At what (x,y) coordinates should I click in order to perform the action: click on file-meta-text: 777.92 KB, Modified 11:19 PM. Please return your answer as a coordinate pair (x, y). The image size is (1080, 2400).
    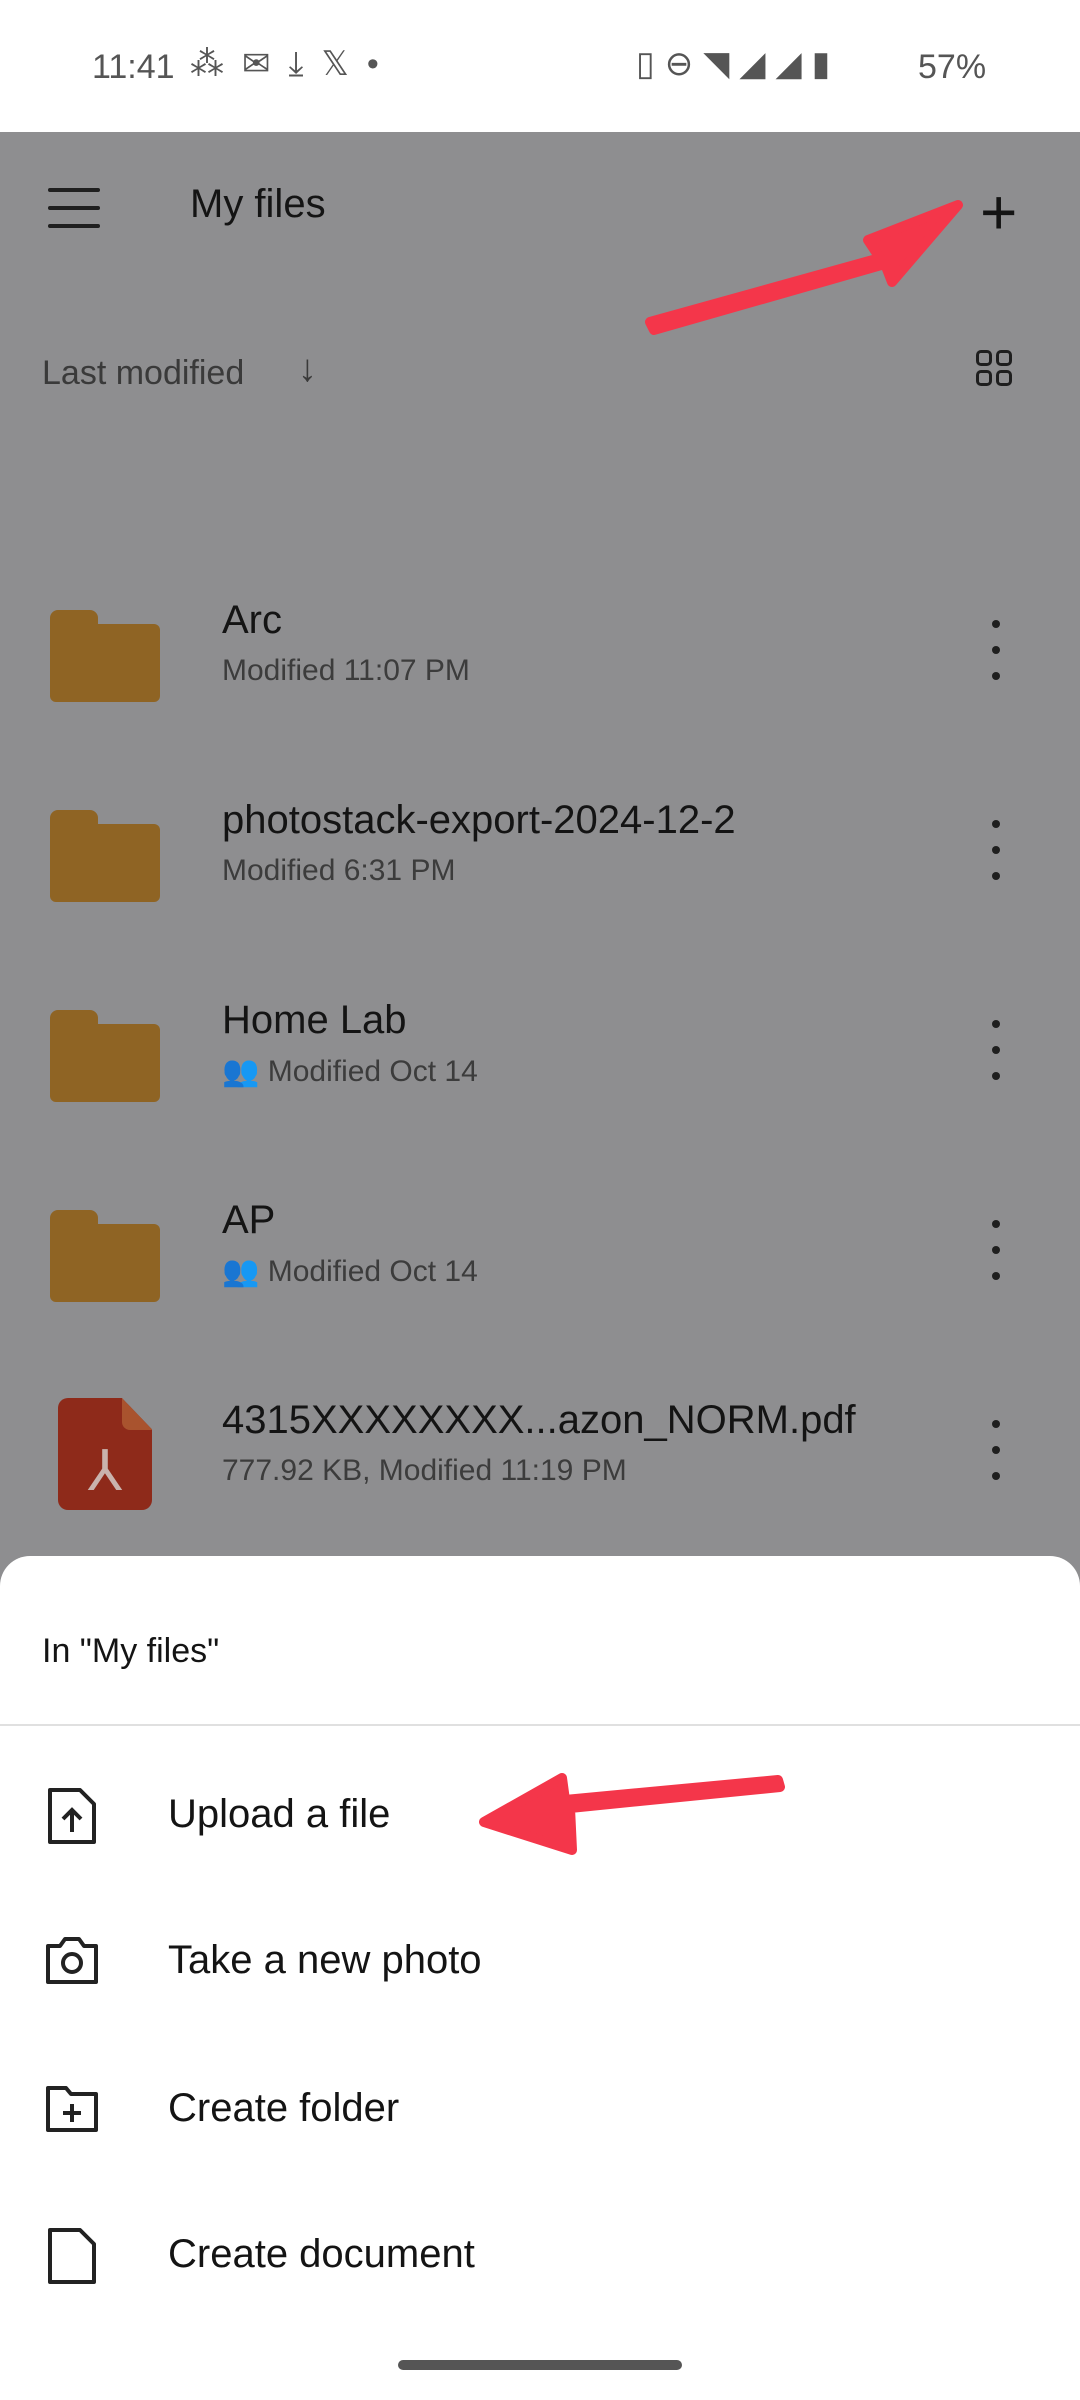
    Looking at the image, I should click on (424, 1470).